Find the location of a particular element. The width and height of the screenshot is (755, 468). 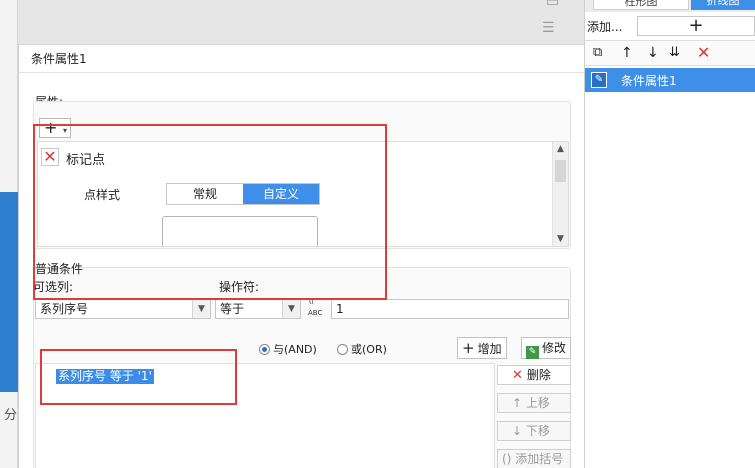

tab-line-chart: 折线图 is located at coordinates (723, 5).